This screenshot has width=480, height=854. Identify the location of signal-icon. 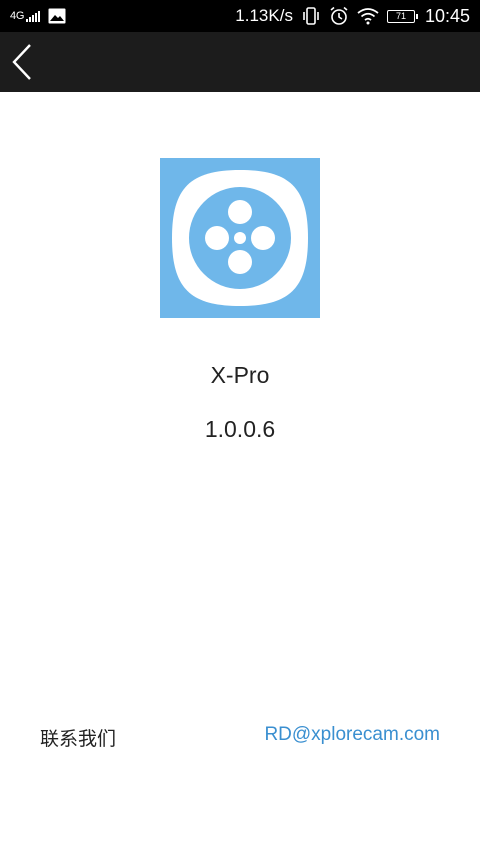
(33, 16).